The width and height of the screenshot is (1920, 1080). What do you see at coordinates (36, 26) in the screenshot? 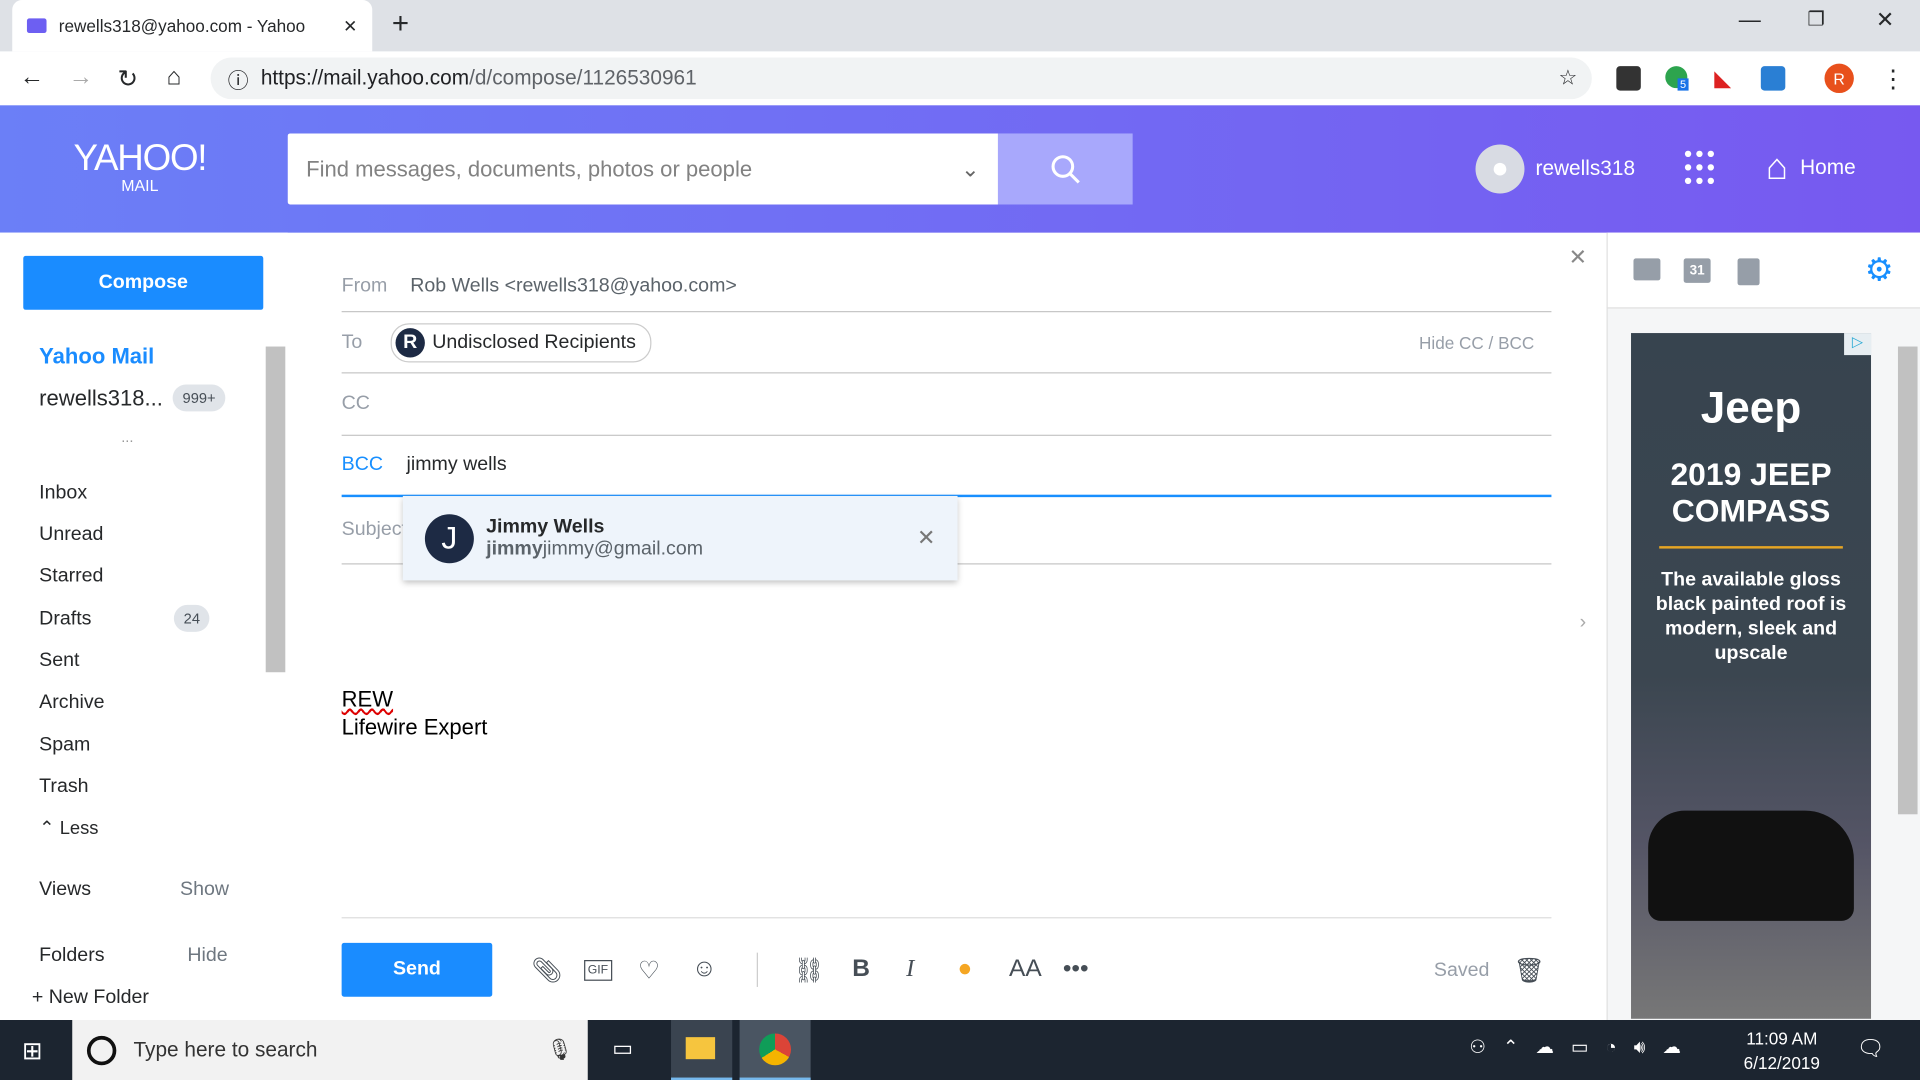
I see `mail-icon` at bounding box center [36, 26].